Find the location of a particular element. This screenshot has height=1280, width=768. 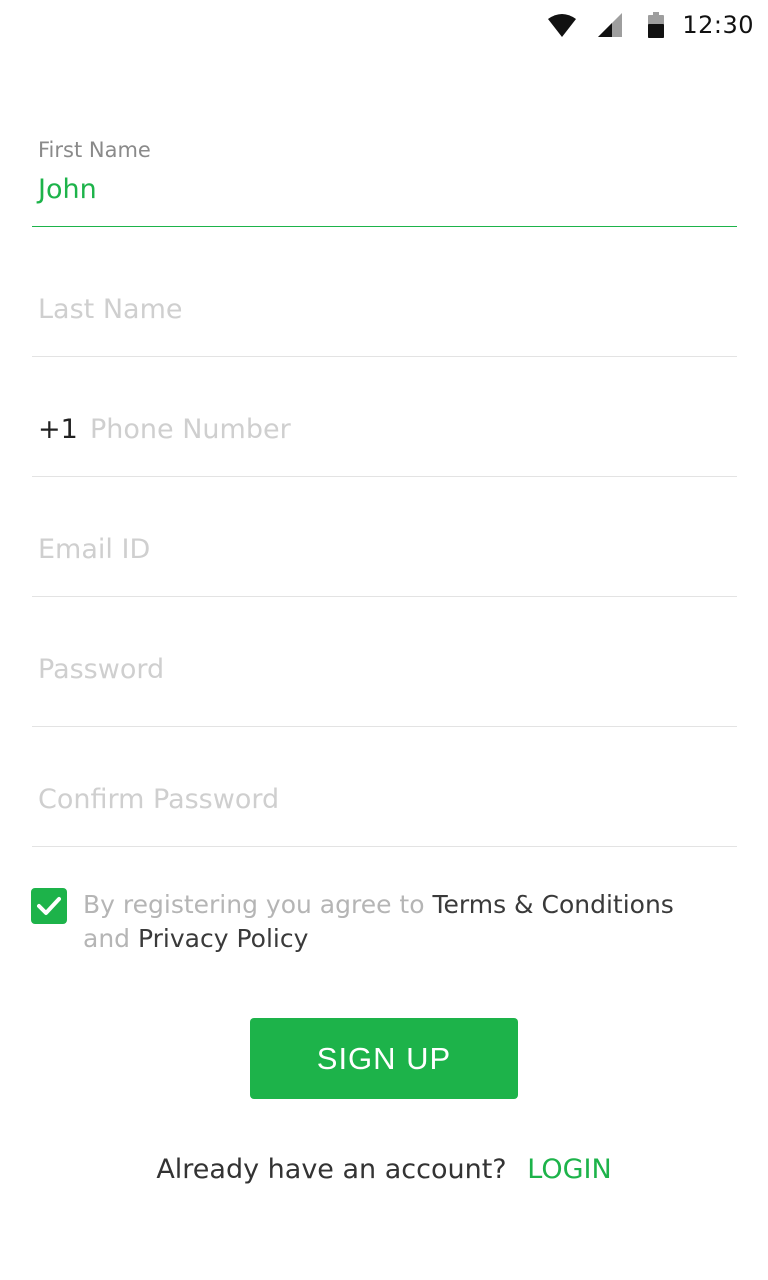

confirm-password-field: Confirm Password is located at coordinates (384, 808).